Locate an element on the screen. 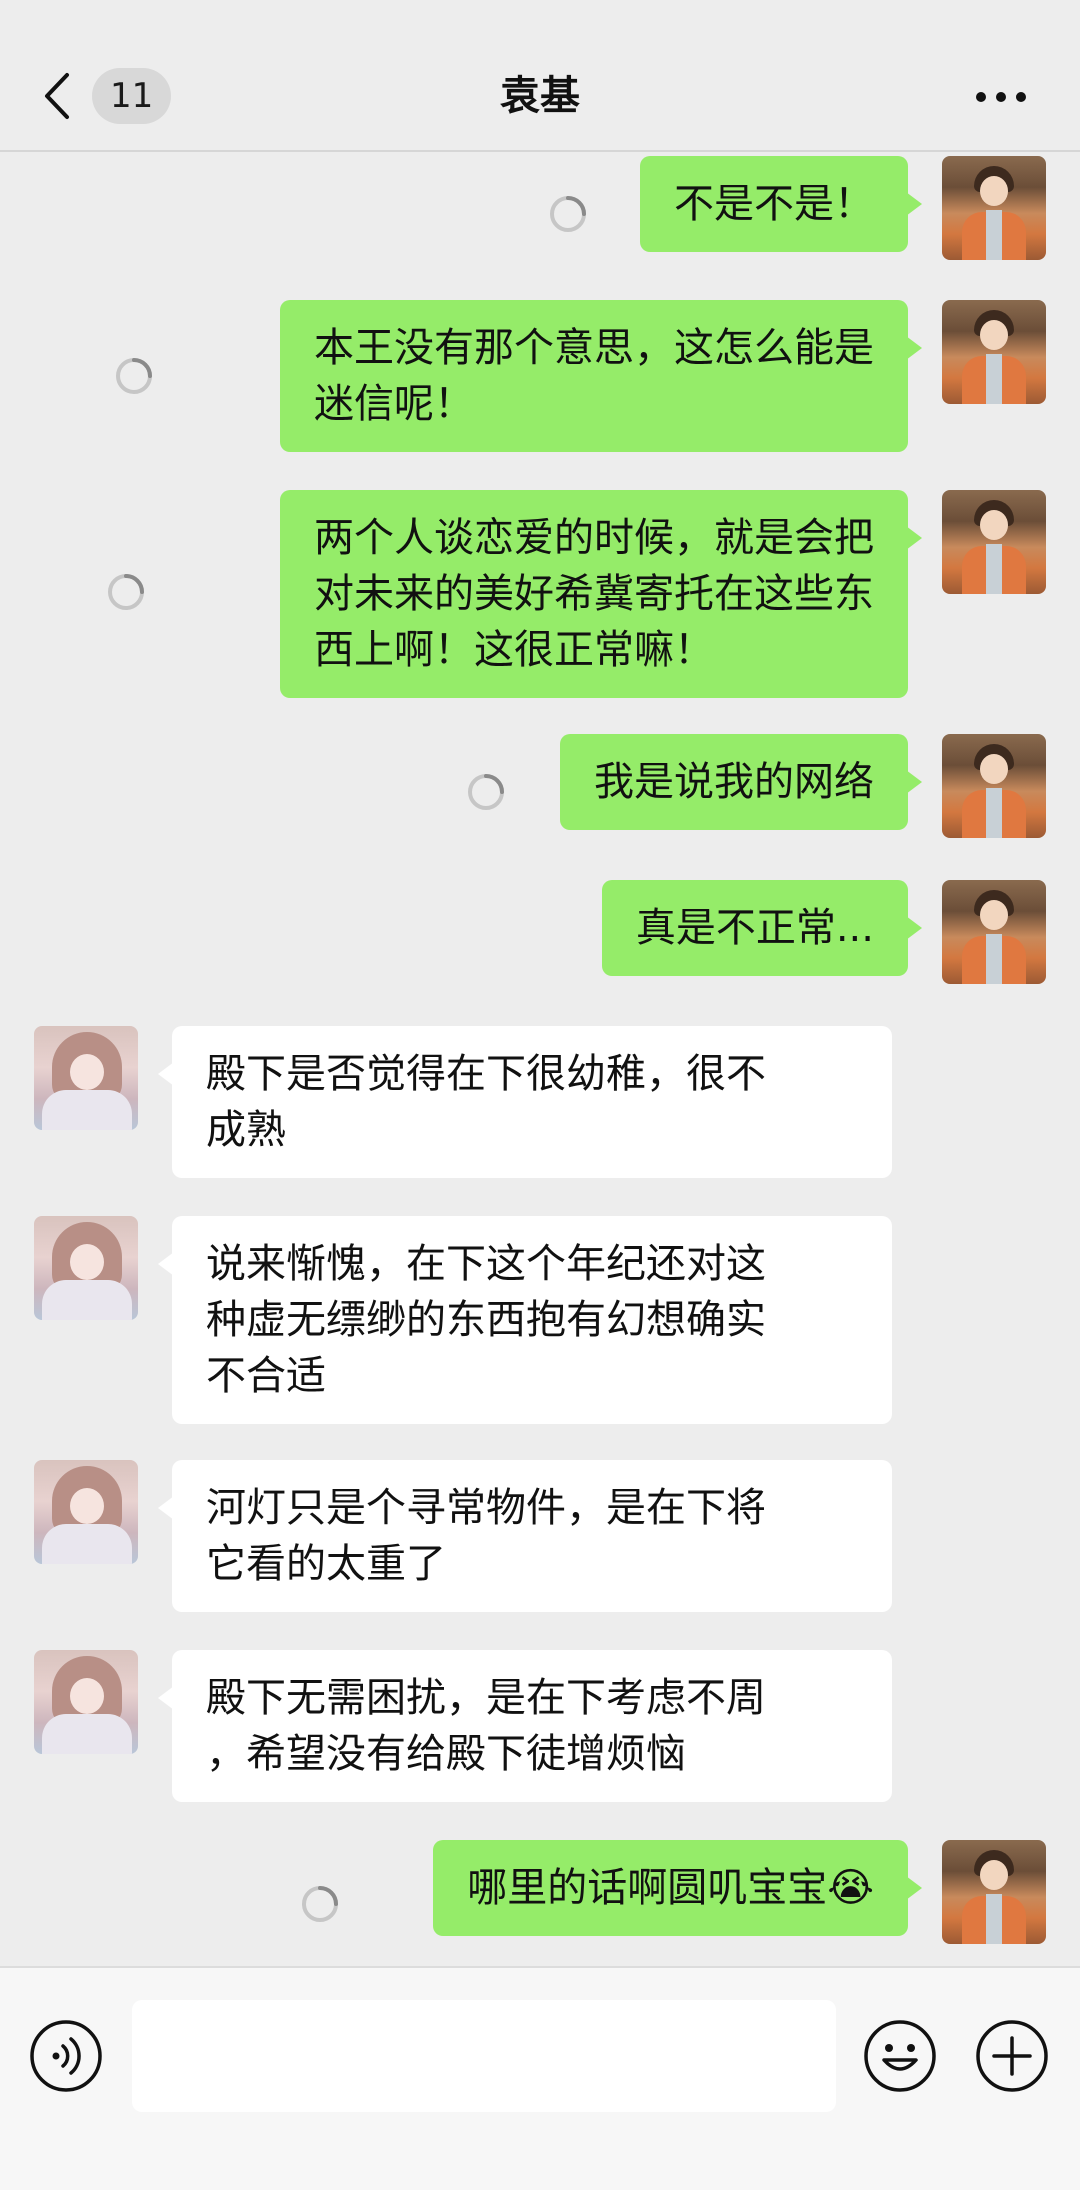 The height and width of the screenshot is (2190, 1080). message-bubble-outgoing: 两个人谈恋爱的时候，就是会把 对未来的美好希冀寄托在这些东 西上啊！这很正常嘛！ is located at coordinates (601, 594).